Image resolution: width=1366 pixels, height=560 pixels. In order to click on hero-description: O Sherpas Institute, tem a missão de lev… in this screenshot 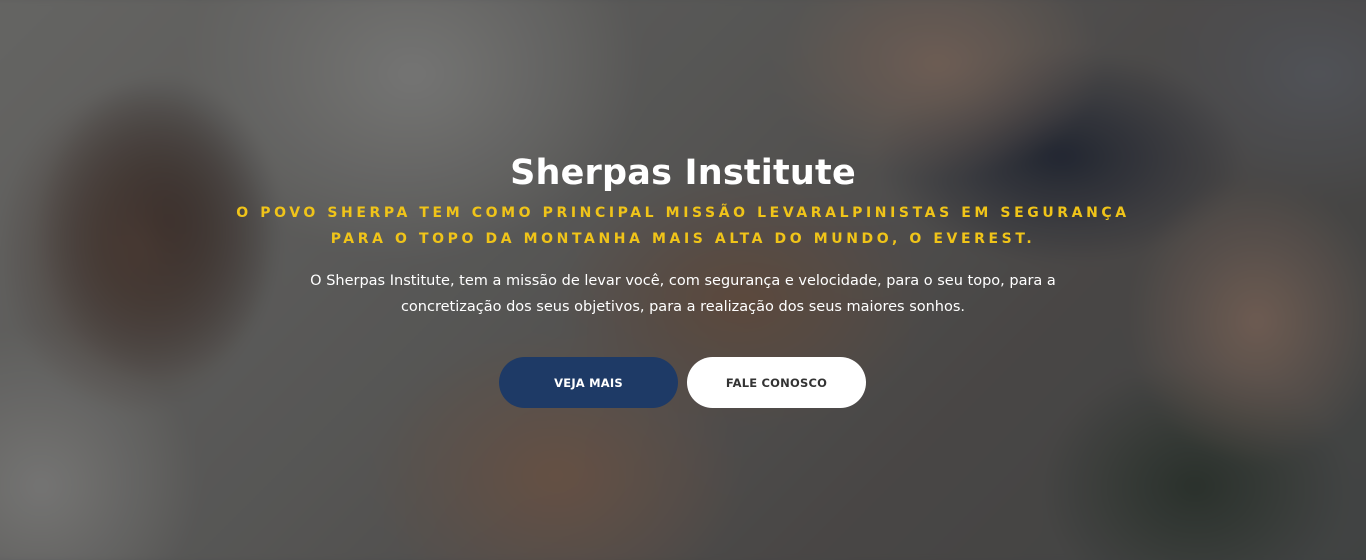, I will do `click(683, 294)`.